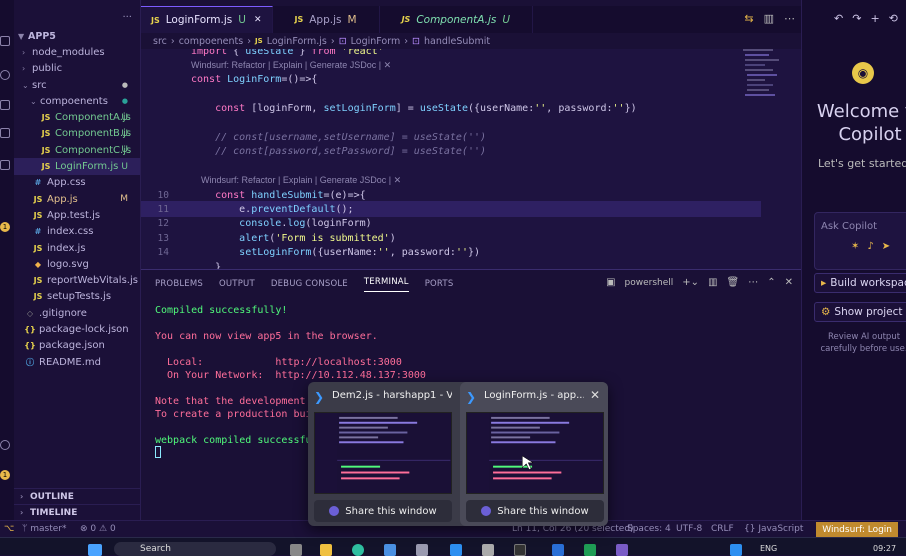 This screenshot has width=906, height=556. Describe the element at coordinates (390, 550) in the screenshot. I see `store-icon` at that location.